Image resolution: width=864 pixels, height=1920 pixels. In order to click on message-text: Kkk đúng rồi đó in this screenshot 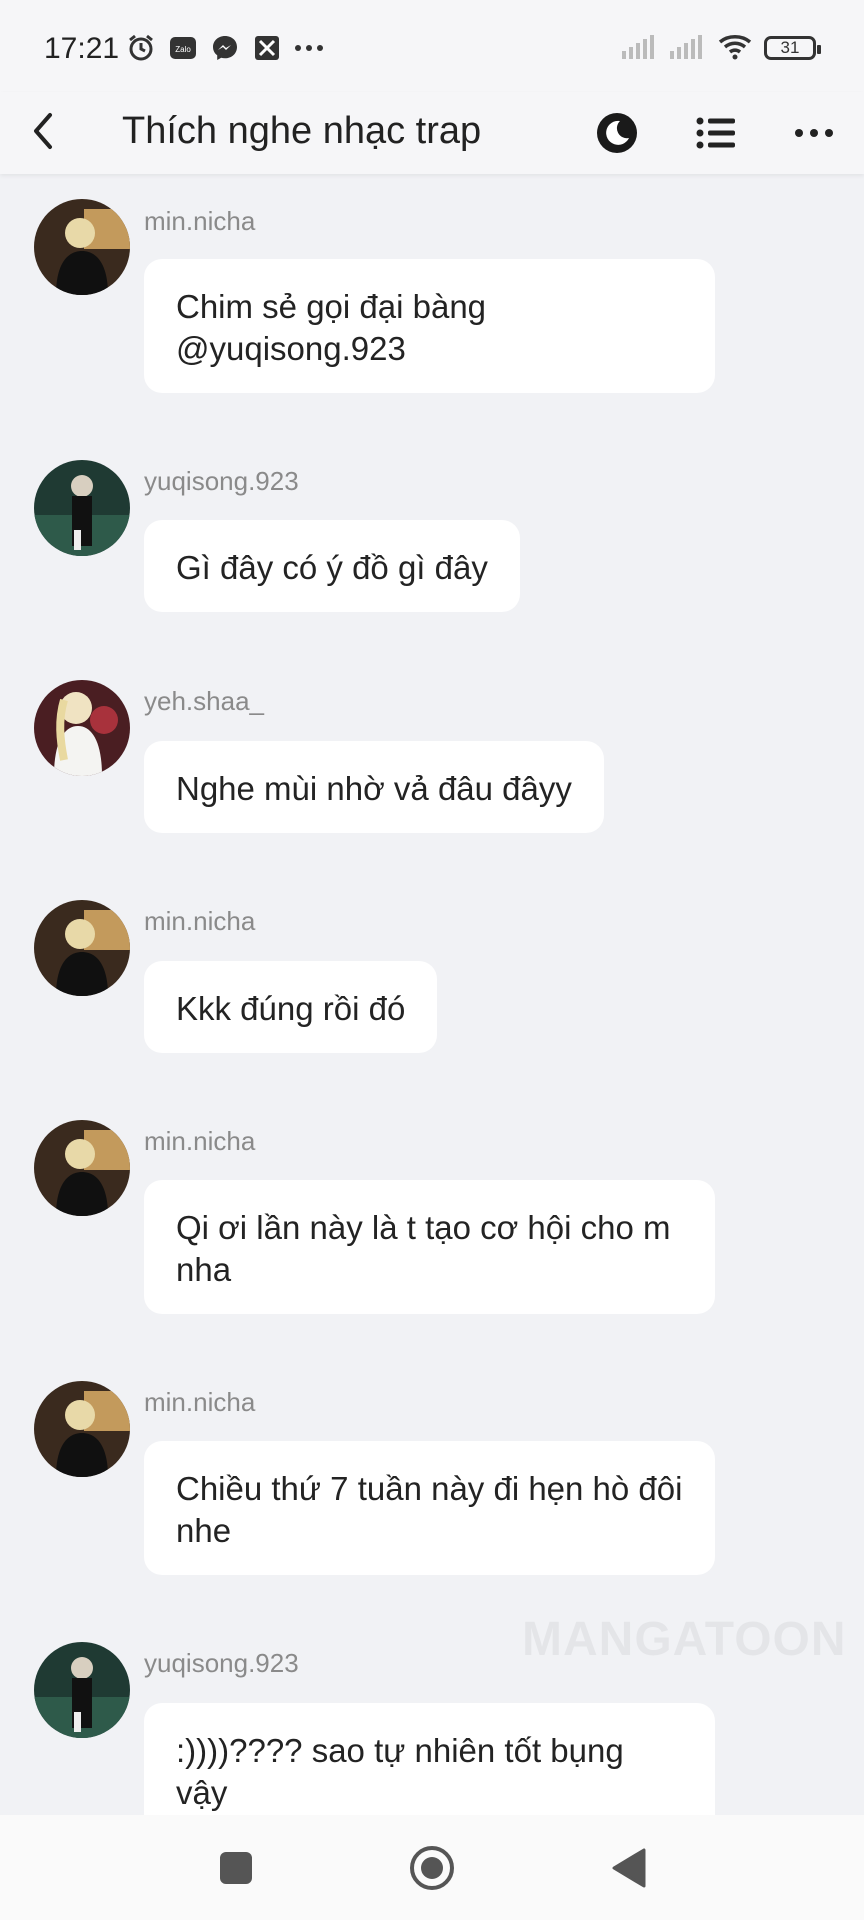, I will do `click(291, 1008)`.